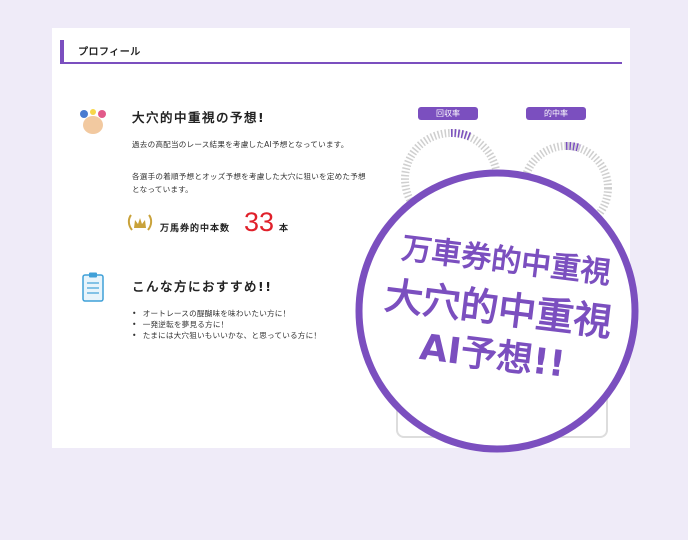 This screenshot has width=688, height=540. What do you see at coordinates (284, 229) in the screenshot?
I see `hit-count-unit: 本` at bounding box center [284, 229].